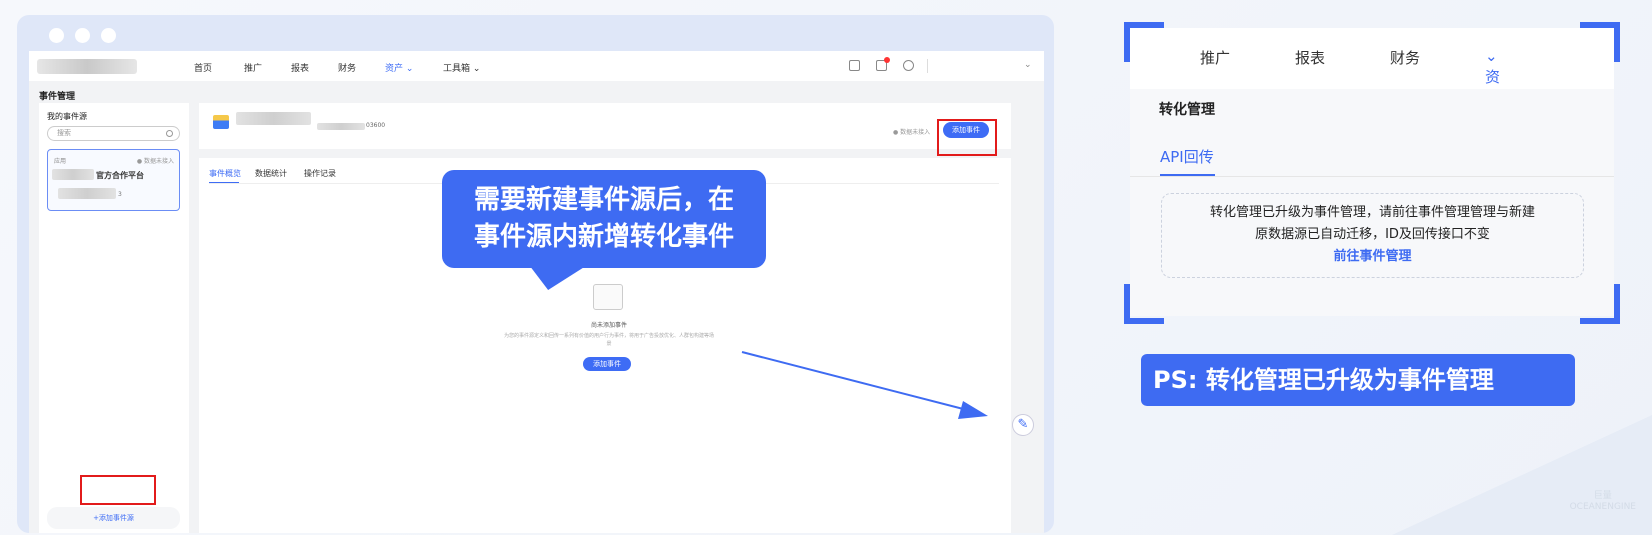  Describe the element at coordinates (1358, 380) in the screenshot. I see `ps-banner: PS: 转化管理已升级为事件管理` at that location.